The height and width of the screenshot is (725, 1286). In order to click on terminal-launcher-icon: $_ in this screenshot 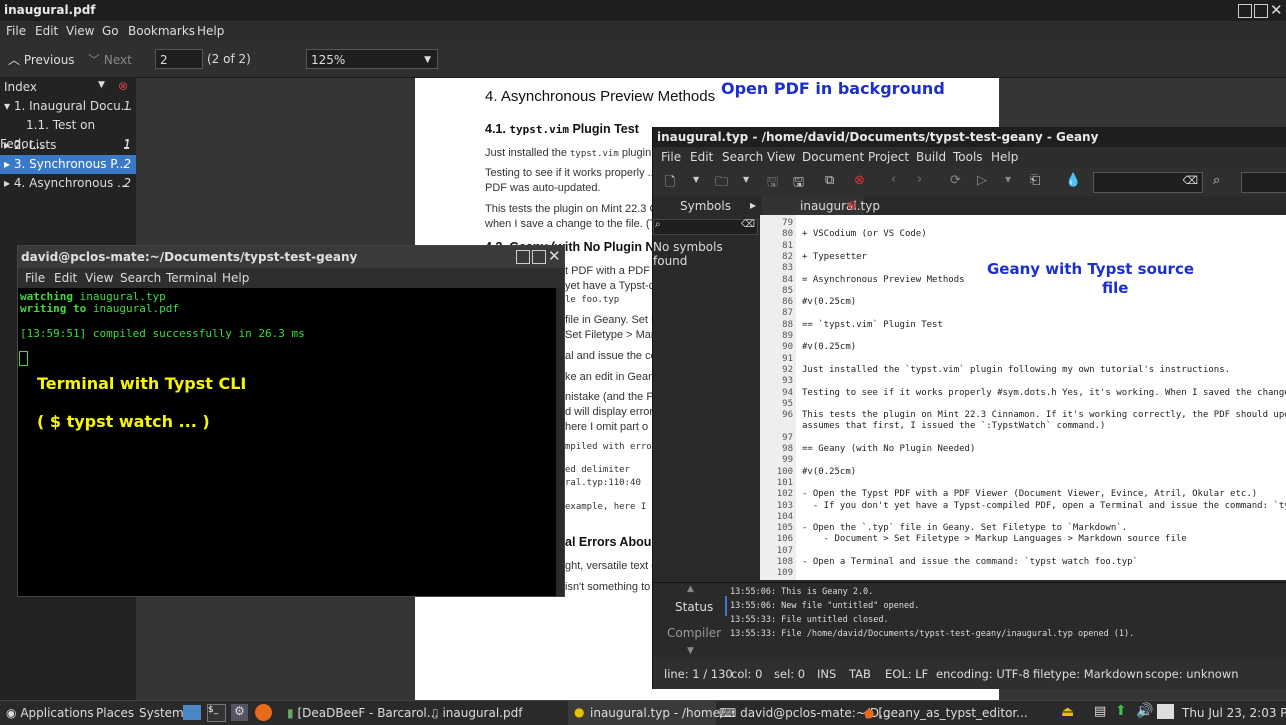, I will do `click(216, 713)`.